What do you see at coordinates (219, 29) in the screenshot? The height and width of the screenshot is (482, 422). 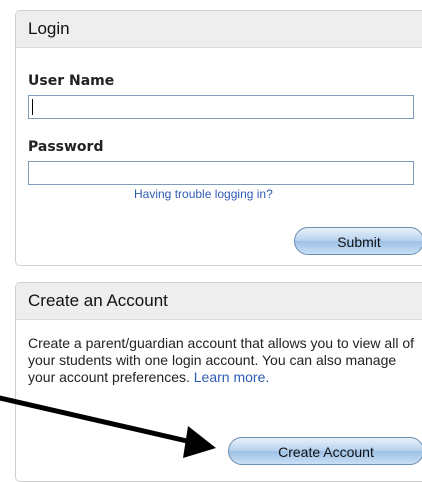 I see `login-header: Login` at bounding box center [219, 29].